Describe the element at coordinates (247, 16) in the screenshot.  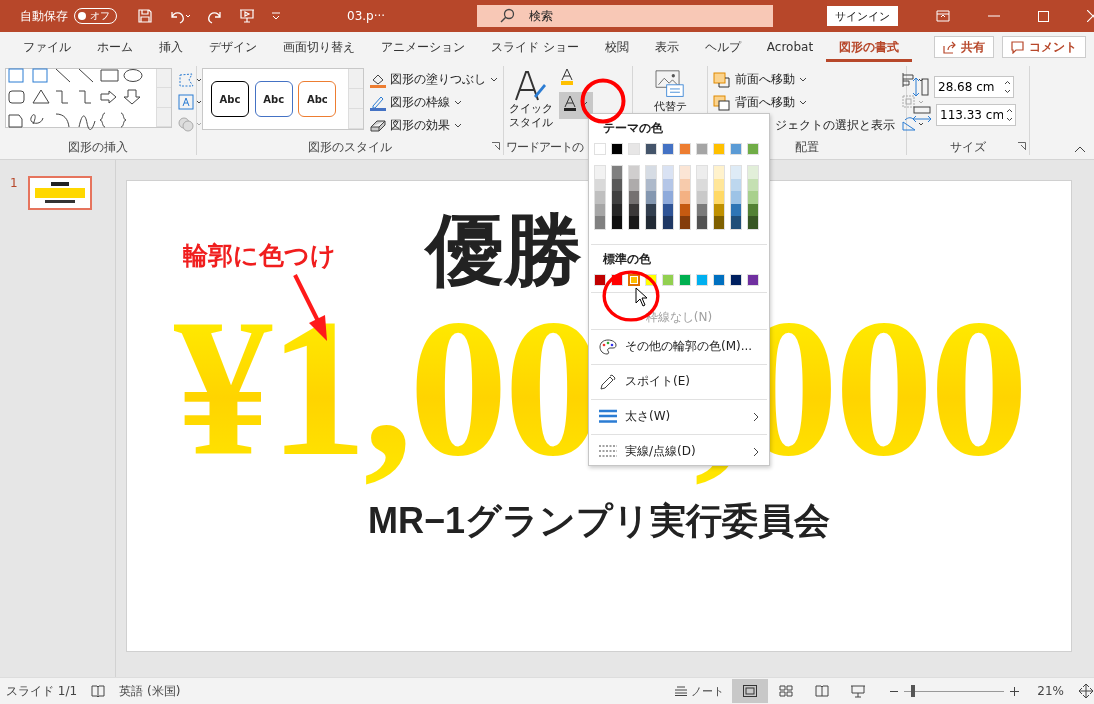
I see `presentation-icon` at that location.